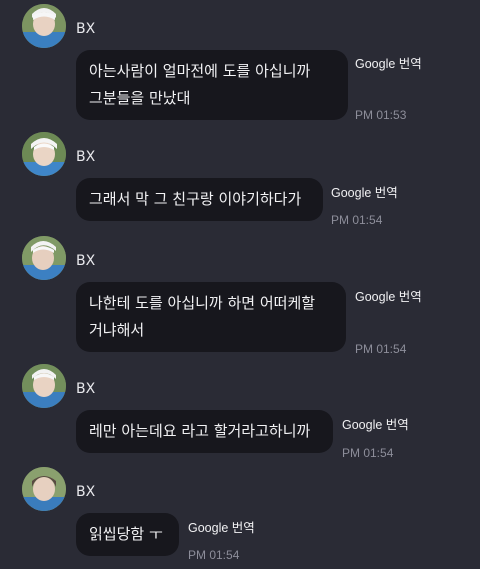 This screenshot has height=569, width=480. What do you see at coordinates (211, 317) in the screenshot?
I see `message-bubble: 나한테 도를 아십니까 하면 어떠케할 거냐해서` at bounding box center [211, 317].